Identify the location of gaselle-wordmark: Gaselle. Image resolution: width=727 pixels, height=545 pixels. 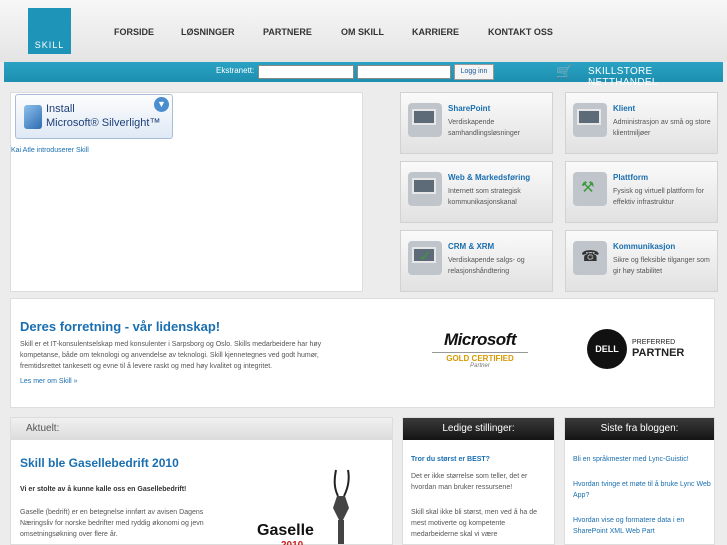
(285, 530).